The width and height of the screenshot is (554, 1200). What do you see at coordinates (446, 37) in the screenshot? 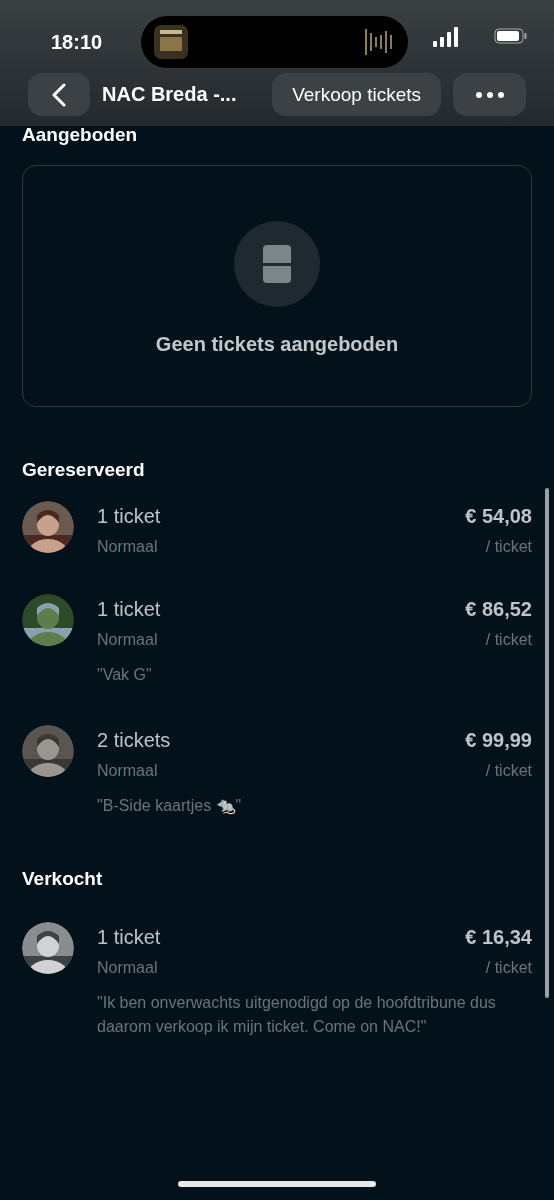
I see `signal-icon` at bounding box center [446, 37].